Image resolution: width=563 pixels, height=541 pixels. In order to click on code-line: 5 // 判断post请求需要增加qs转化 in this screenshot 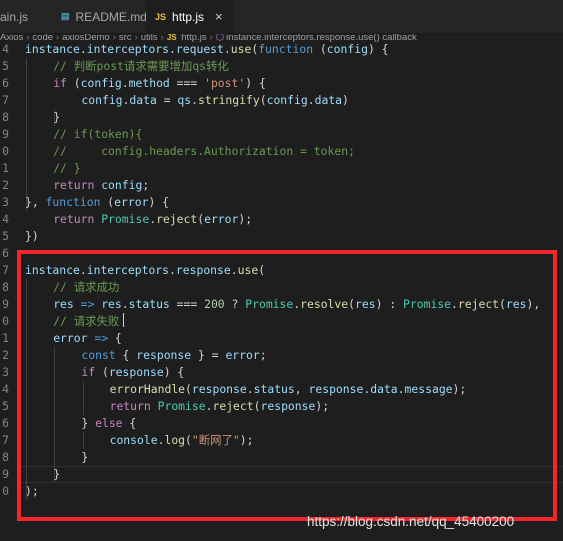, I will do `click(281, 66)`.